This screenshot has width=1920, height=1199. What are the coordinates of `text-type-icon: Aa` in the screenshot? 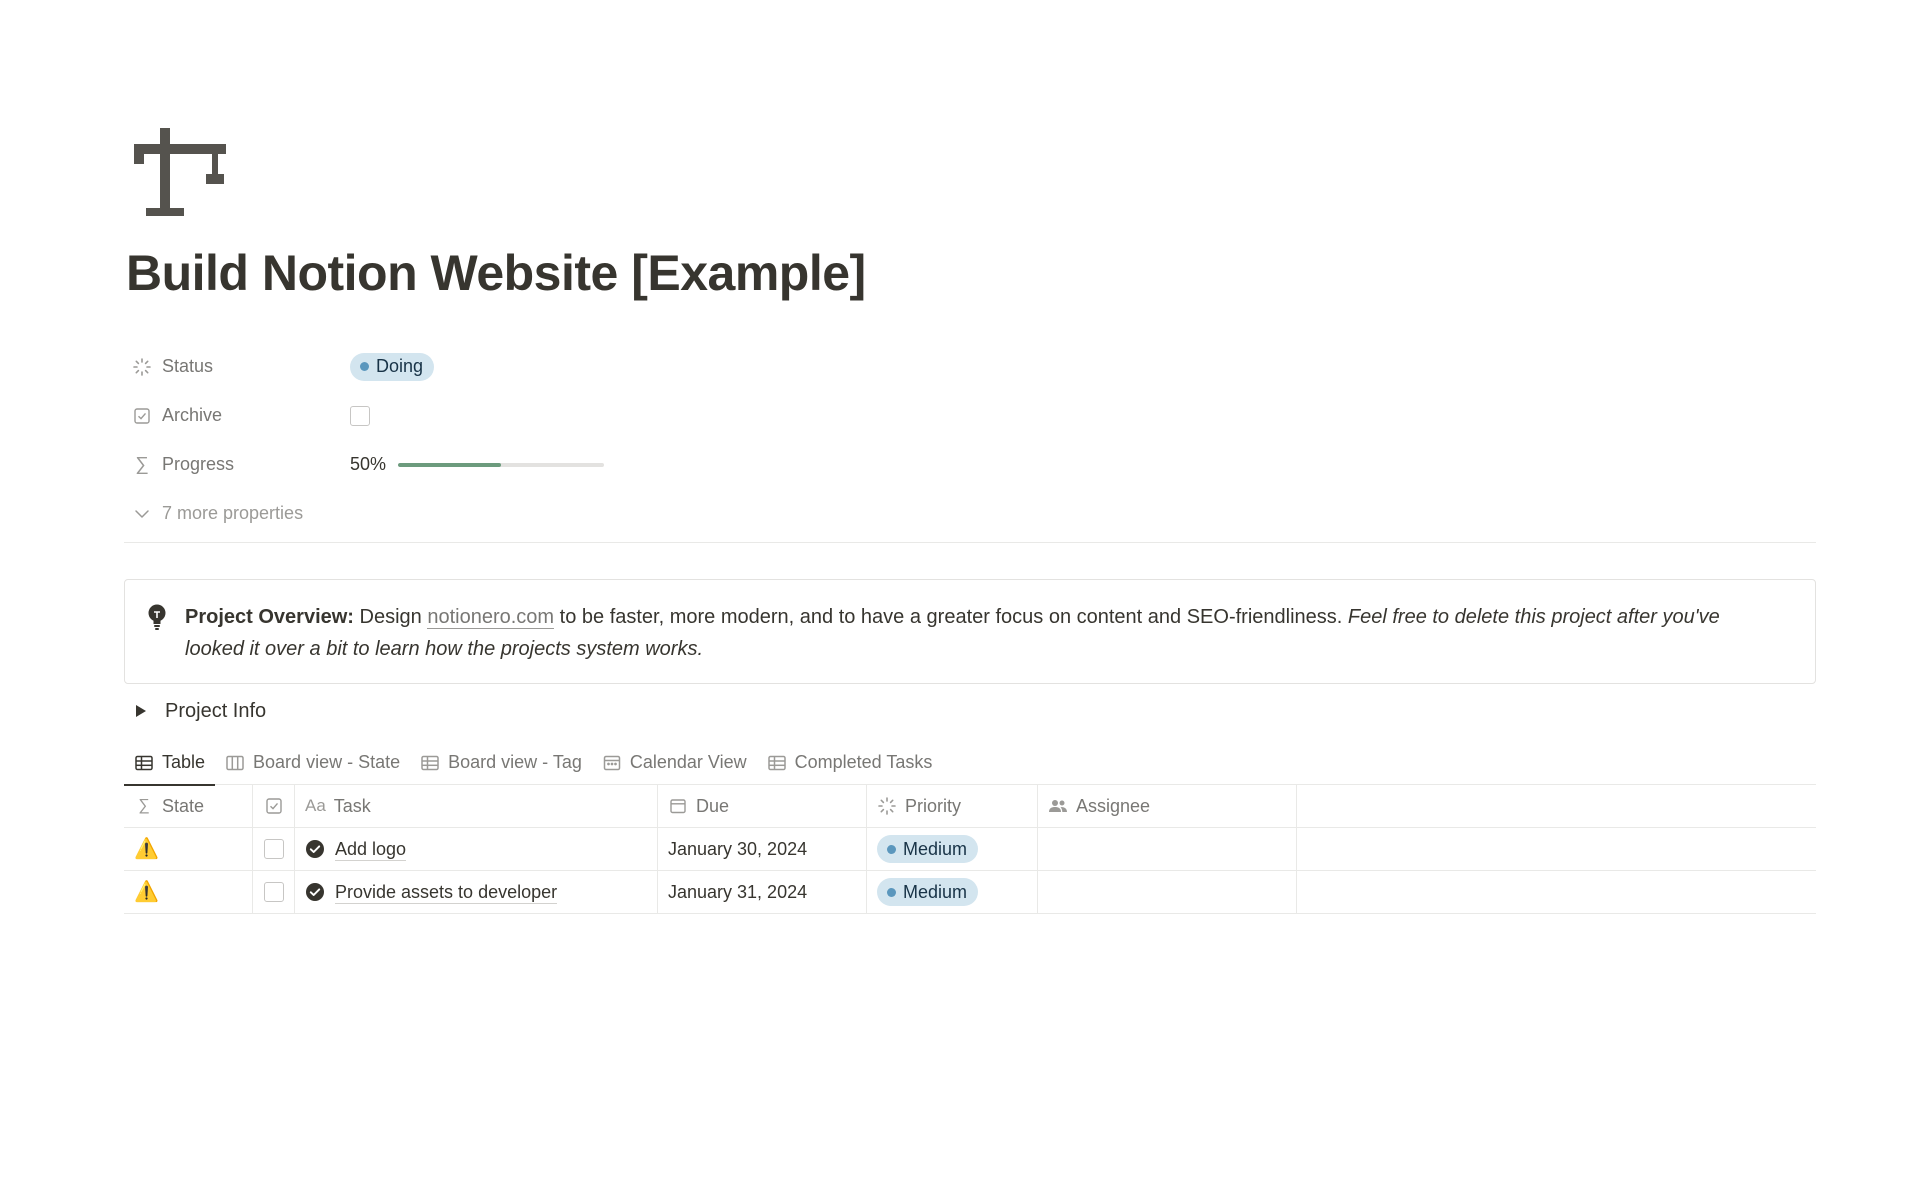 It's located at (315, 805).